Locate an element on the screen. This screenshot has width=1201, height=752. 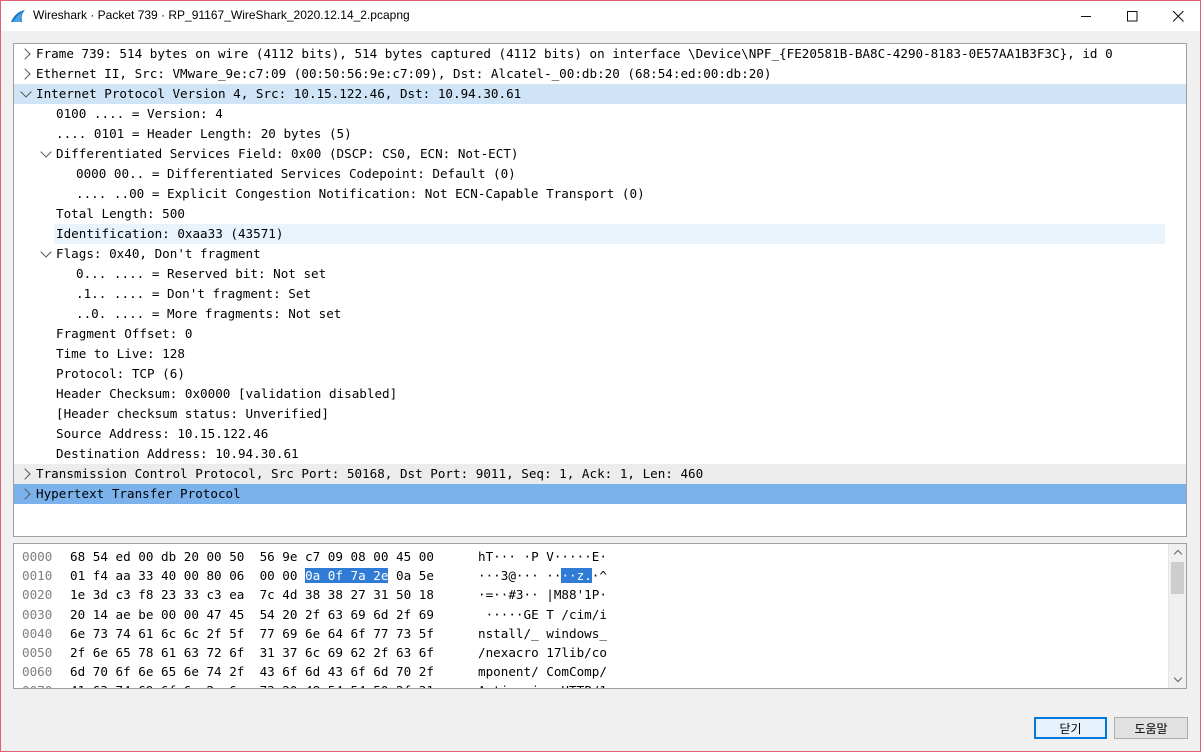
ascii-bytes: mponent/ ComComp/ is located at coordinates (542, 671).